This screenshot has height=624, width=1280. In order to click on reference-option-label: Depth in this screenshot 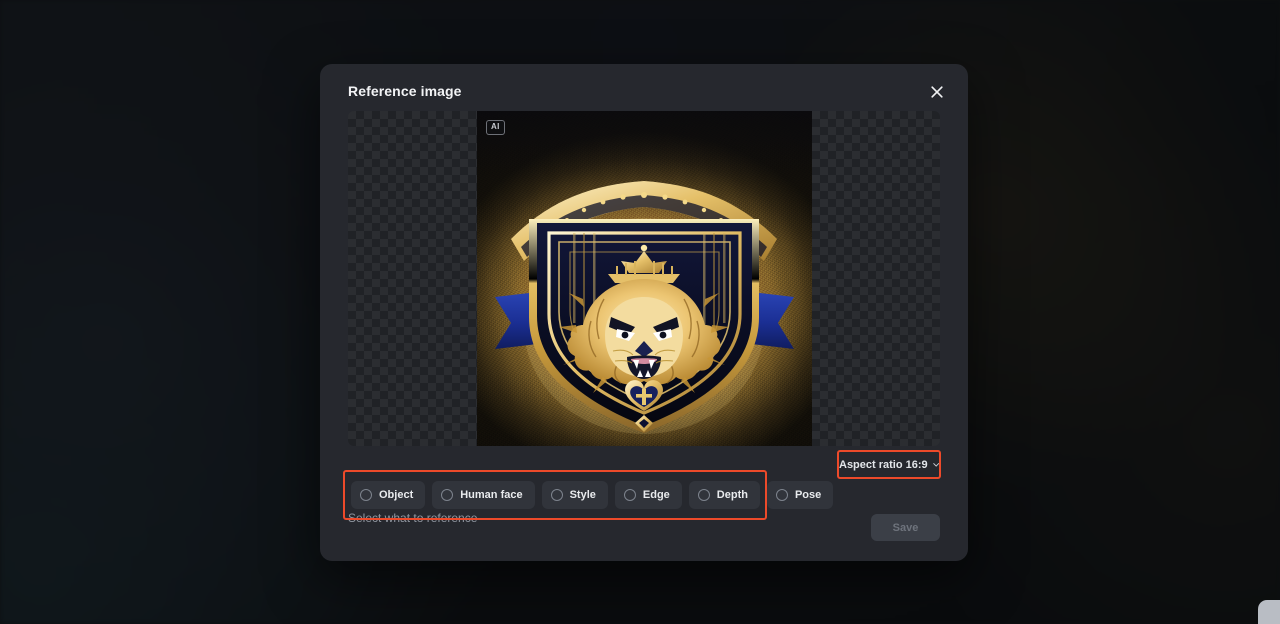, I will do `click(732, 495)`.